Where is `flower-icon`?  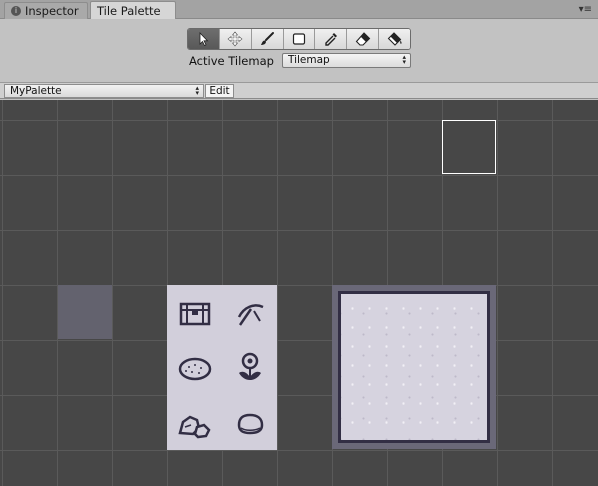 flower-icon is located at coordinates (249, 366).